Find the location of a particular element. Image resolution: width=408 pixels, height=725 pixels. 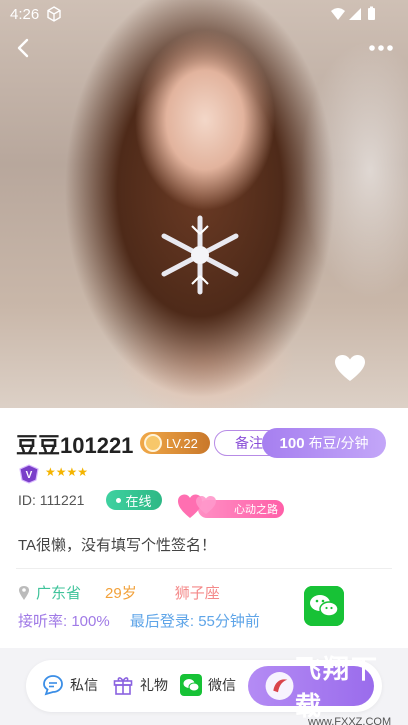

gift-button: 礼物 is located at coordinates (140, 685).